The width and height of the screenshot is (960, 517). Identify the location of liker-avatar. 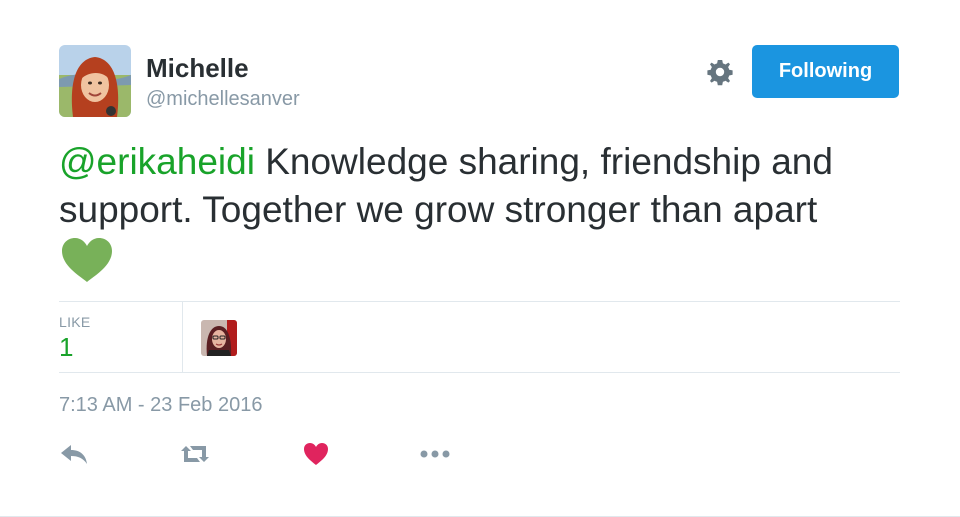
(219, 338).